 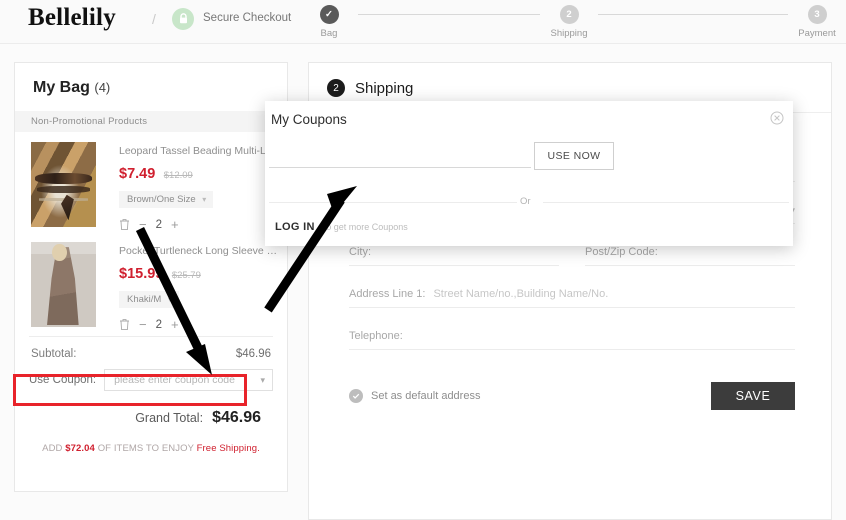 I want to click on login-row: LOG IN to get more Coupons, so click(x=341, y=227).